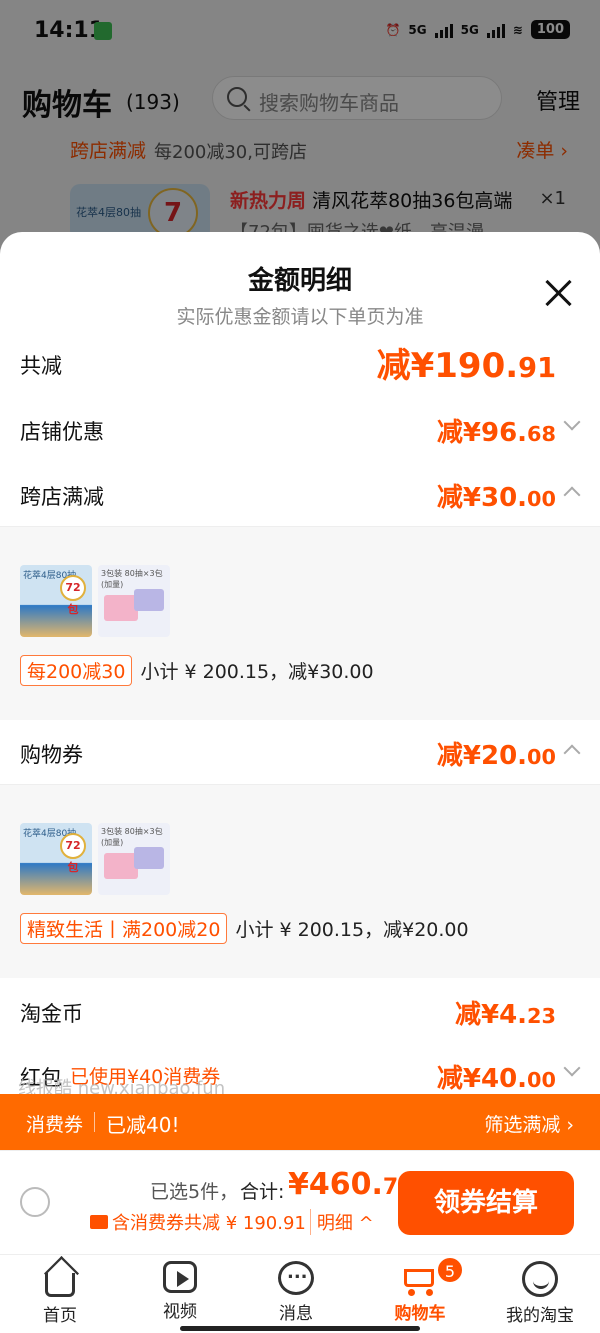  Describe the element at coordinates (486, 1203) in the screenshot. I see `checkout-button: 领券结算` at that location.